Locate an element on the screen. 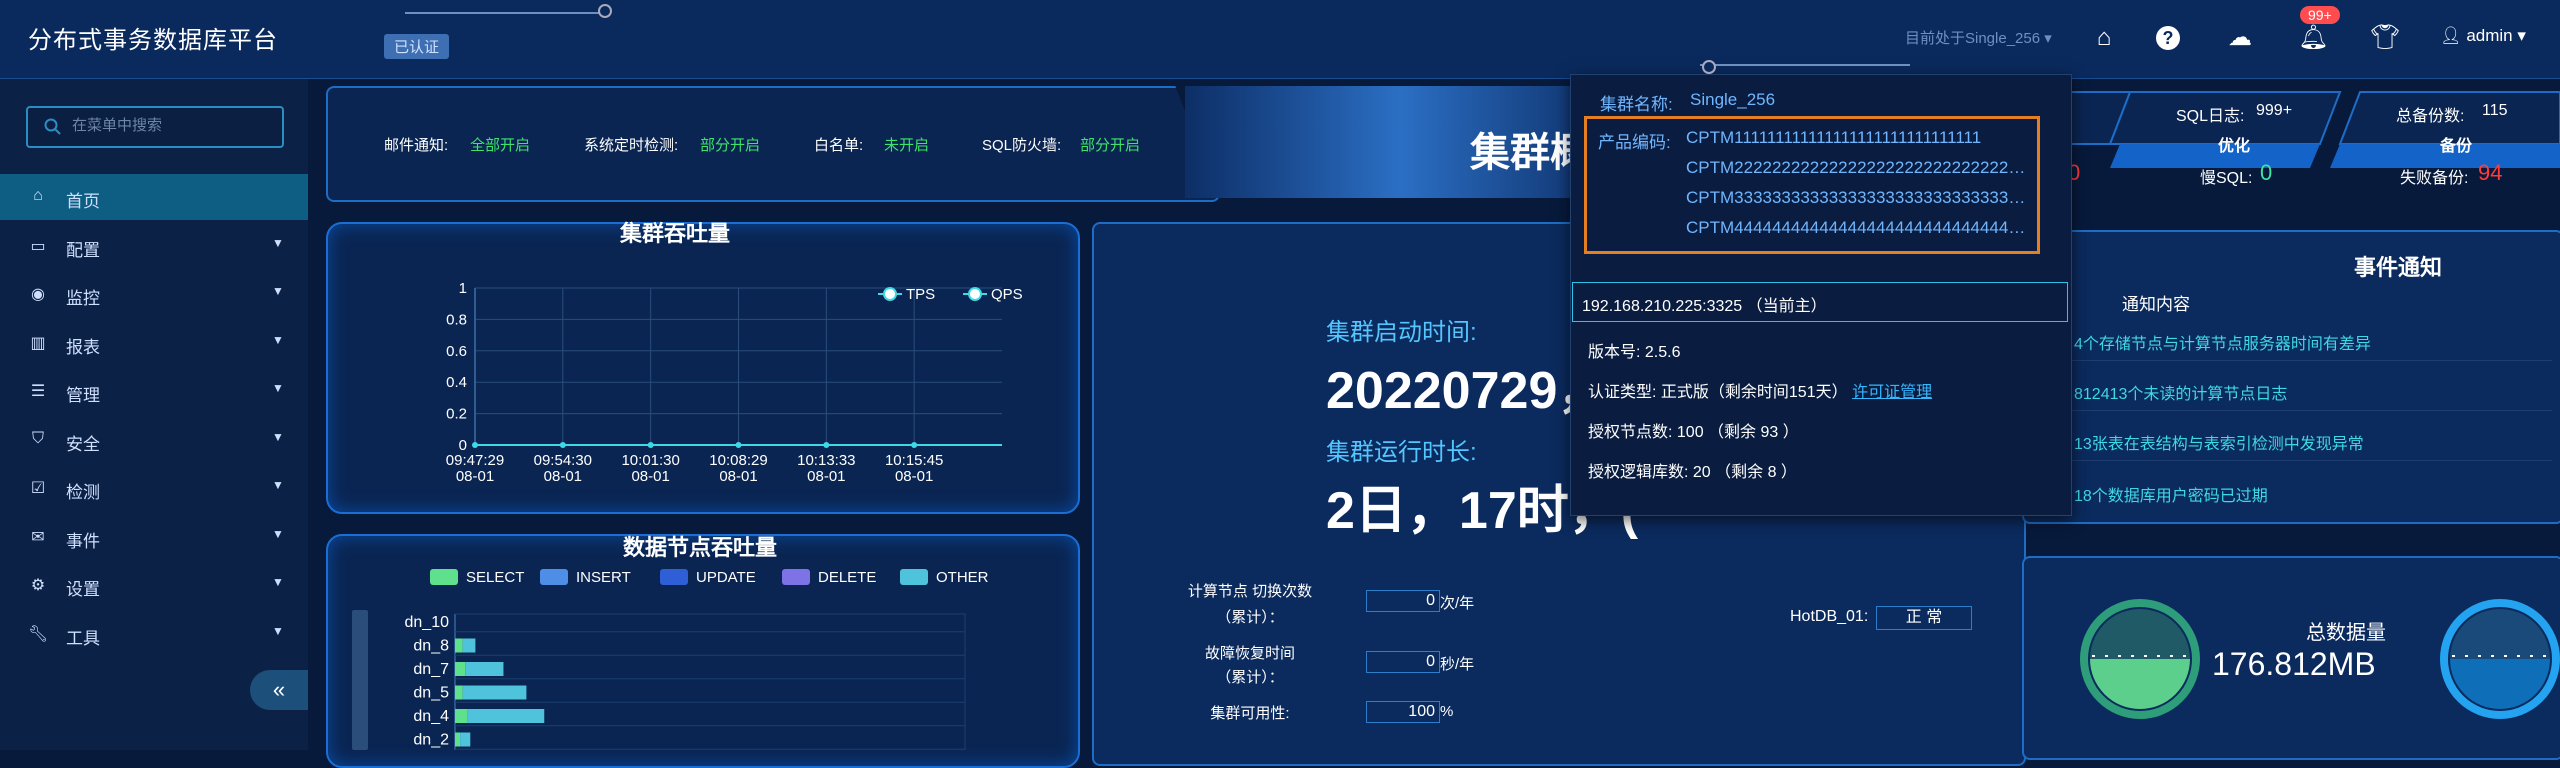 The width and height of the screenshot is (2560, 768). sidebar-item: ◉ 监控 ▼ is located at coordinates (154, 294).